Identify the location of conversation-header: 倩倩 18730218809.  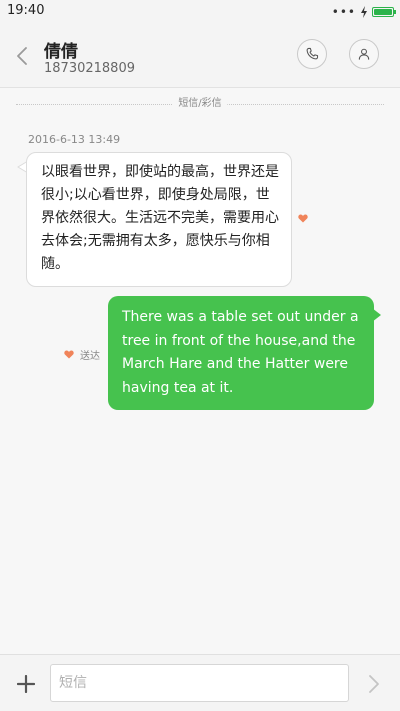
(200, 56).